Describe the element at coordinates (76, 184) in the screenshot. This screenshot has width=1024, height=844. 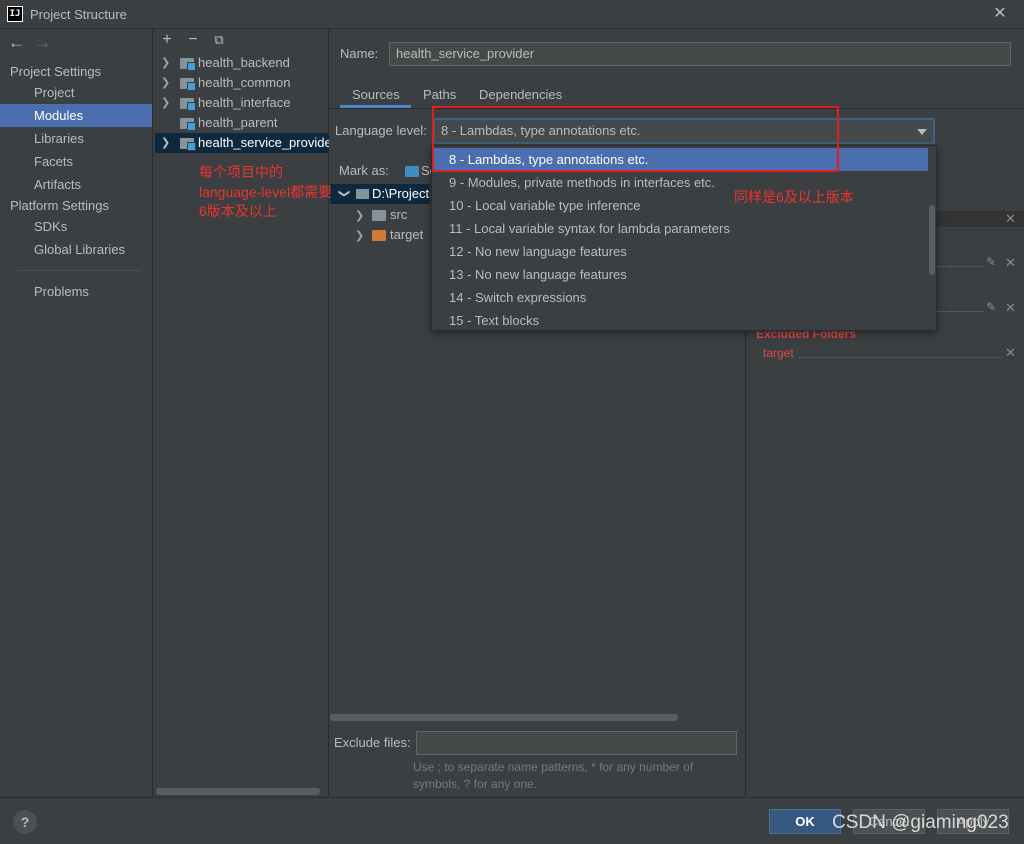
I see `sidebar-item-artifacts: Artifacts` at that location.